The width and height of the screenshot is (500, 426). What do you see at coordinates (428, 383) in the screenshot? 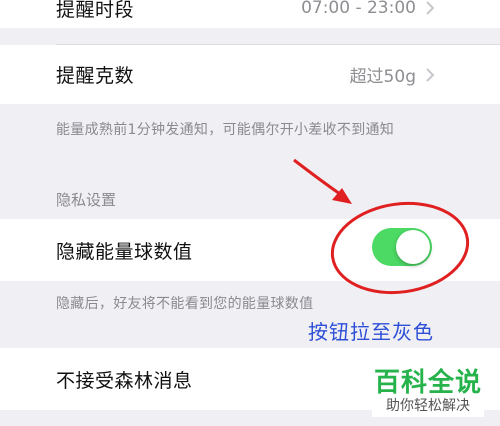
I see `watermark-title: 百科全说` at bounding box center [428, 383].